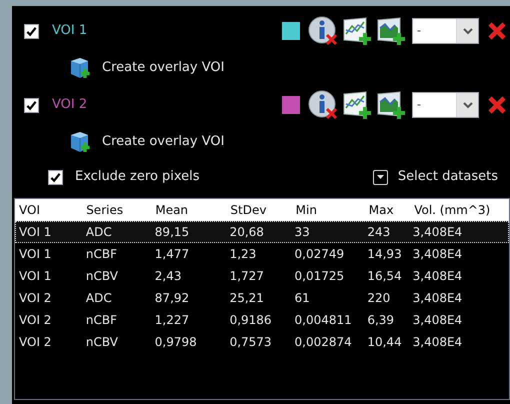  What do you see at coordinates (246, 232) in the screenshot?
I see `table-cell-text: 20,68` at bounding box center [246, 232].